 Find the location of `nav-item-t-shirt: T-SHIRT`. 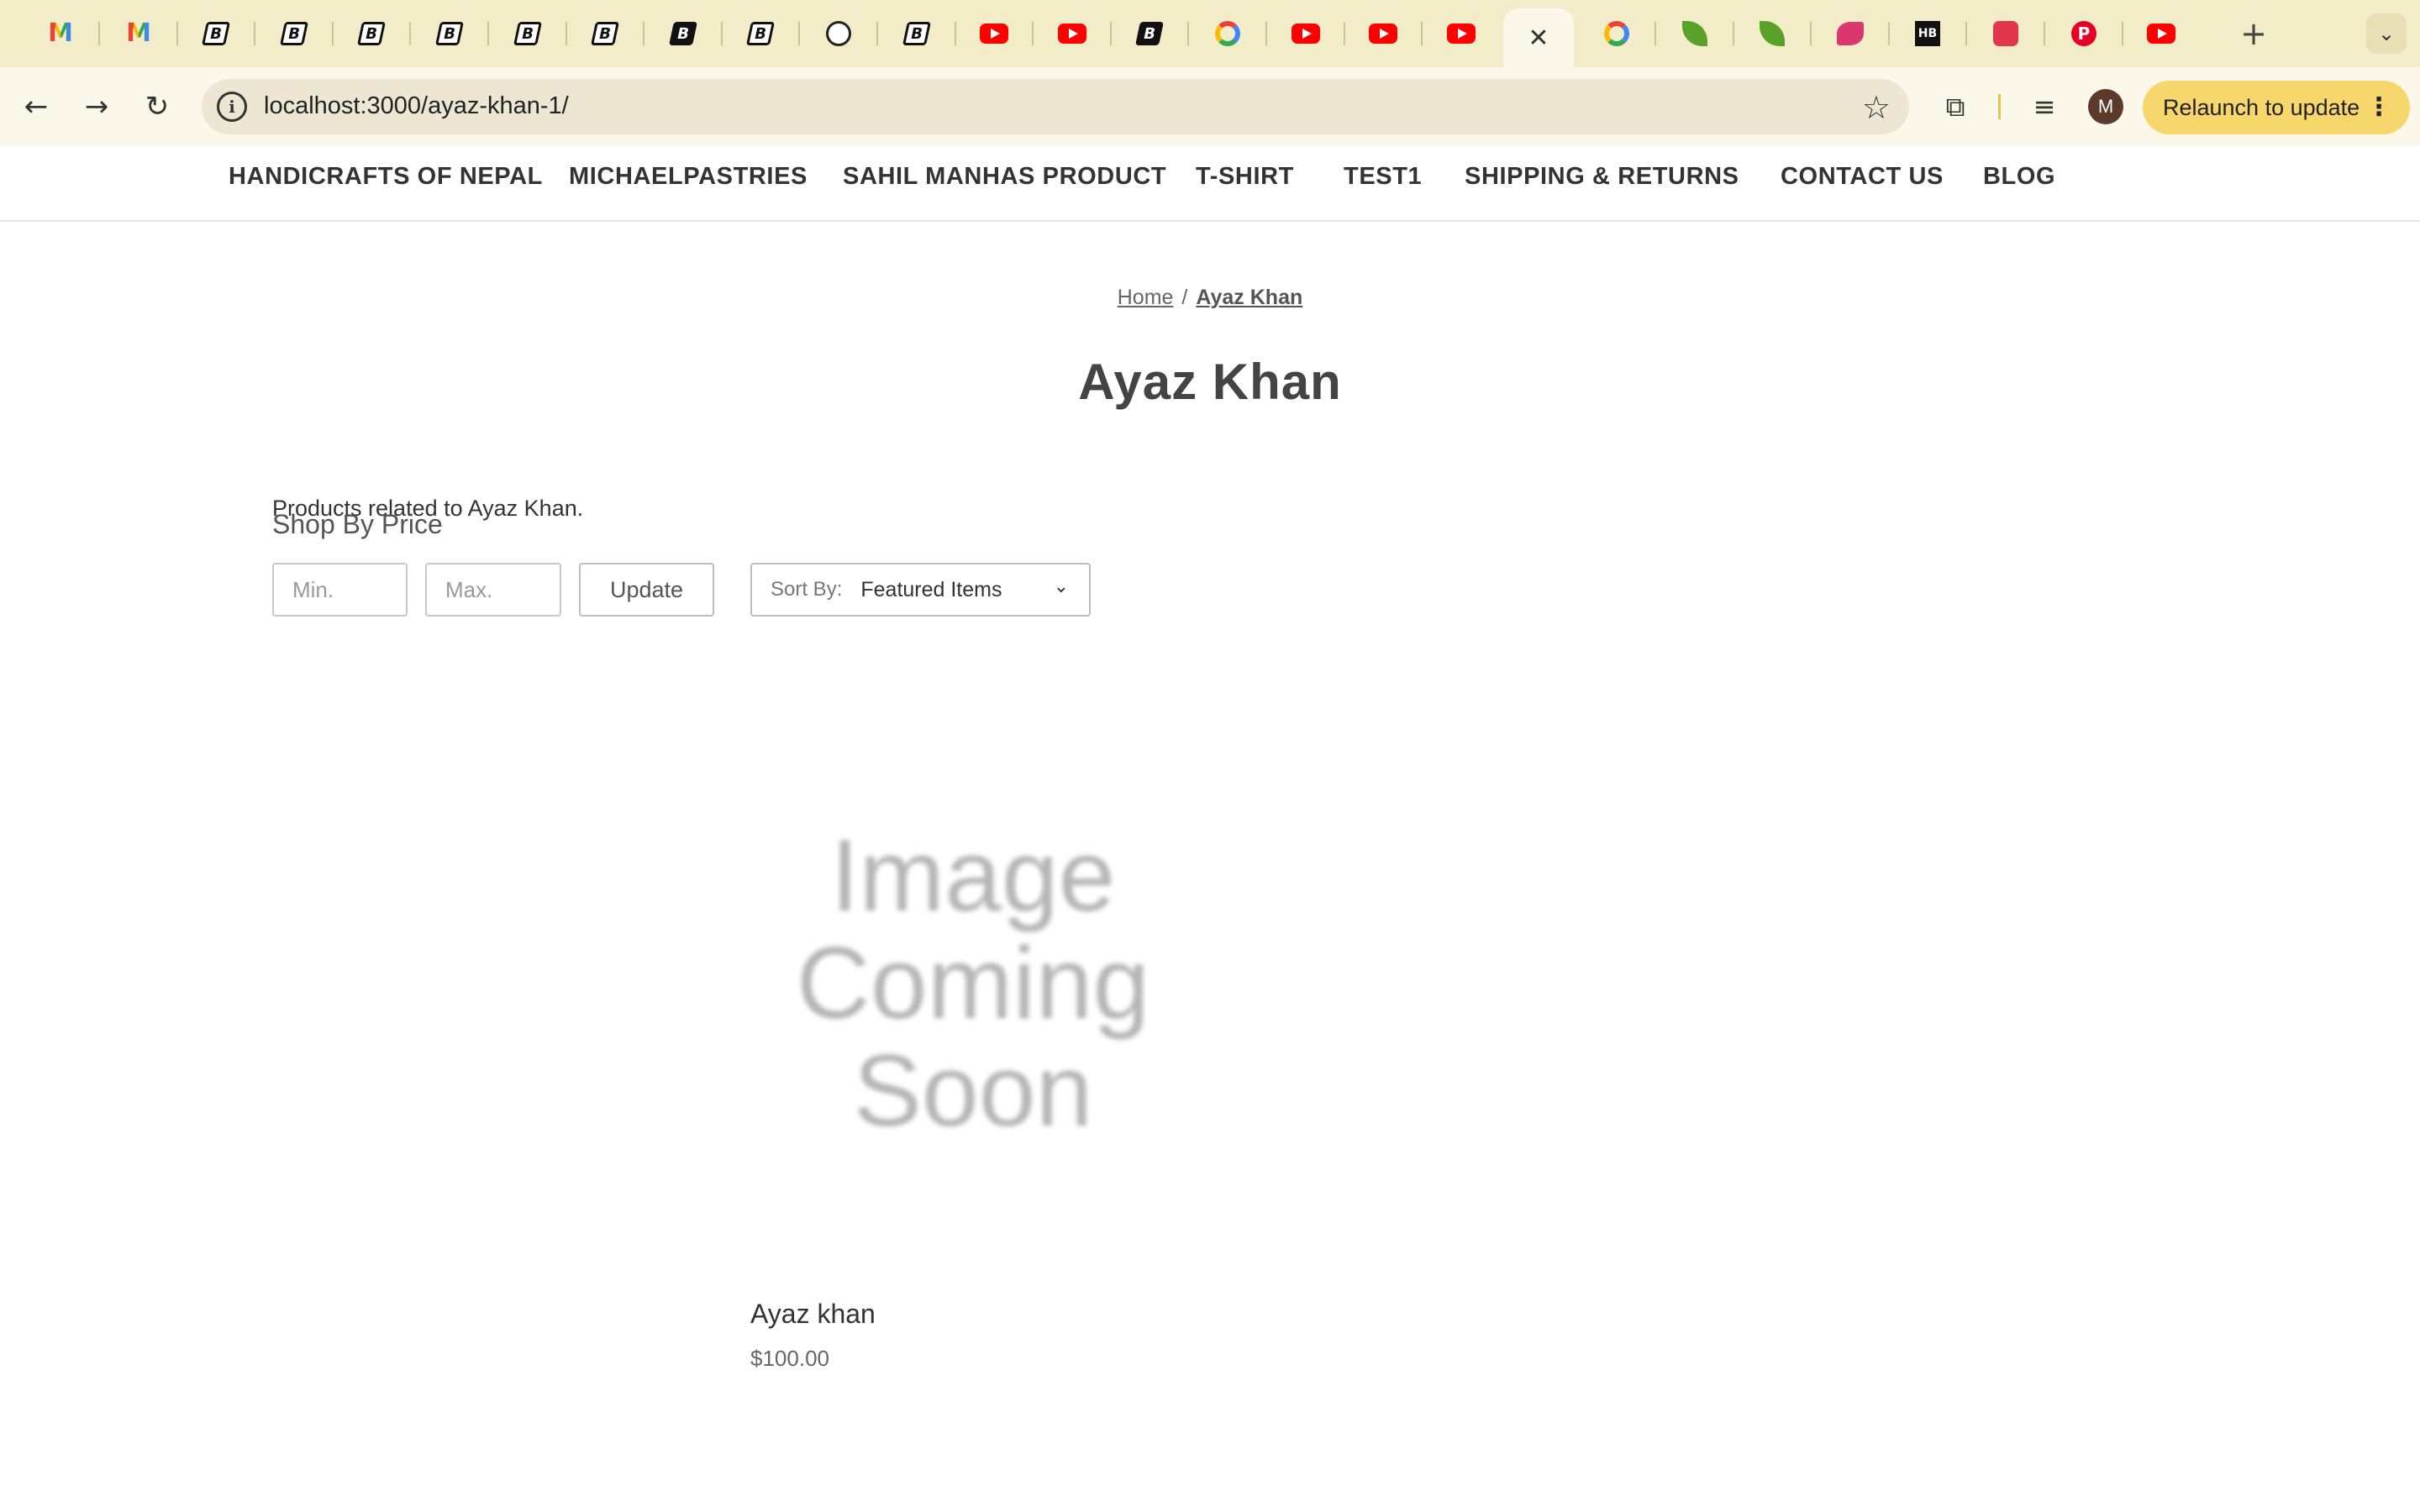

nav-item-t-shirt: T-SHIRT is located at coordinates (1245, 177).